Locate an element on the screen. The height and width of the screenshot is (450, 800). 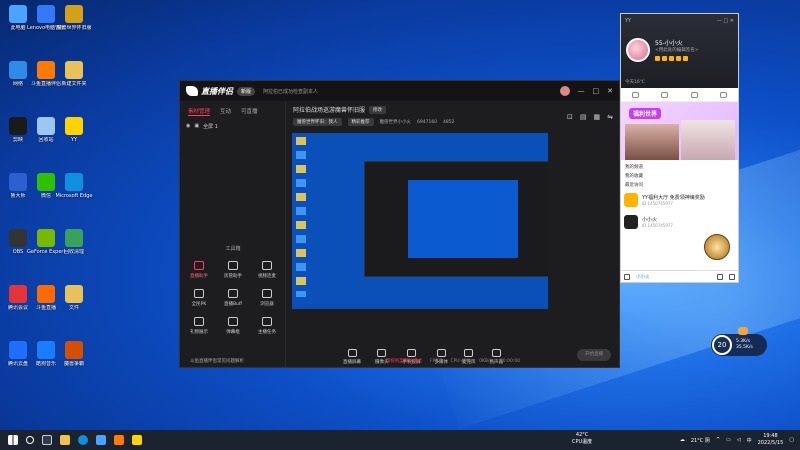
help-link: 斗鱼直播伴侣常见问题解析 is located at coordinates (217, 361).